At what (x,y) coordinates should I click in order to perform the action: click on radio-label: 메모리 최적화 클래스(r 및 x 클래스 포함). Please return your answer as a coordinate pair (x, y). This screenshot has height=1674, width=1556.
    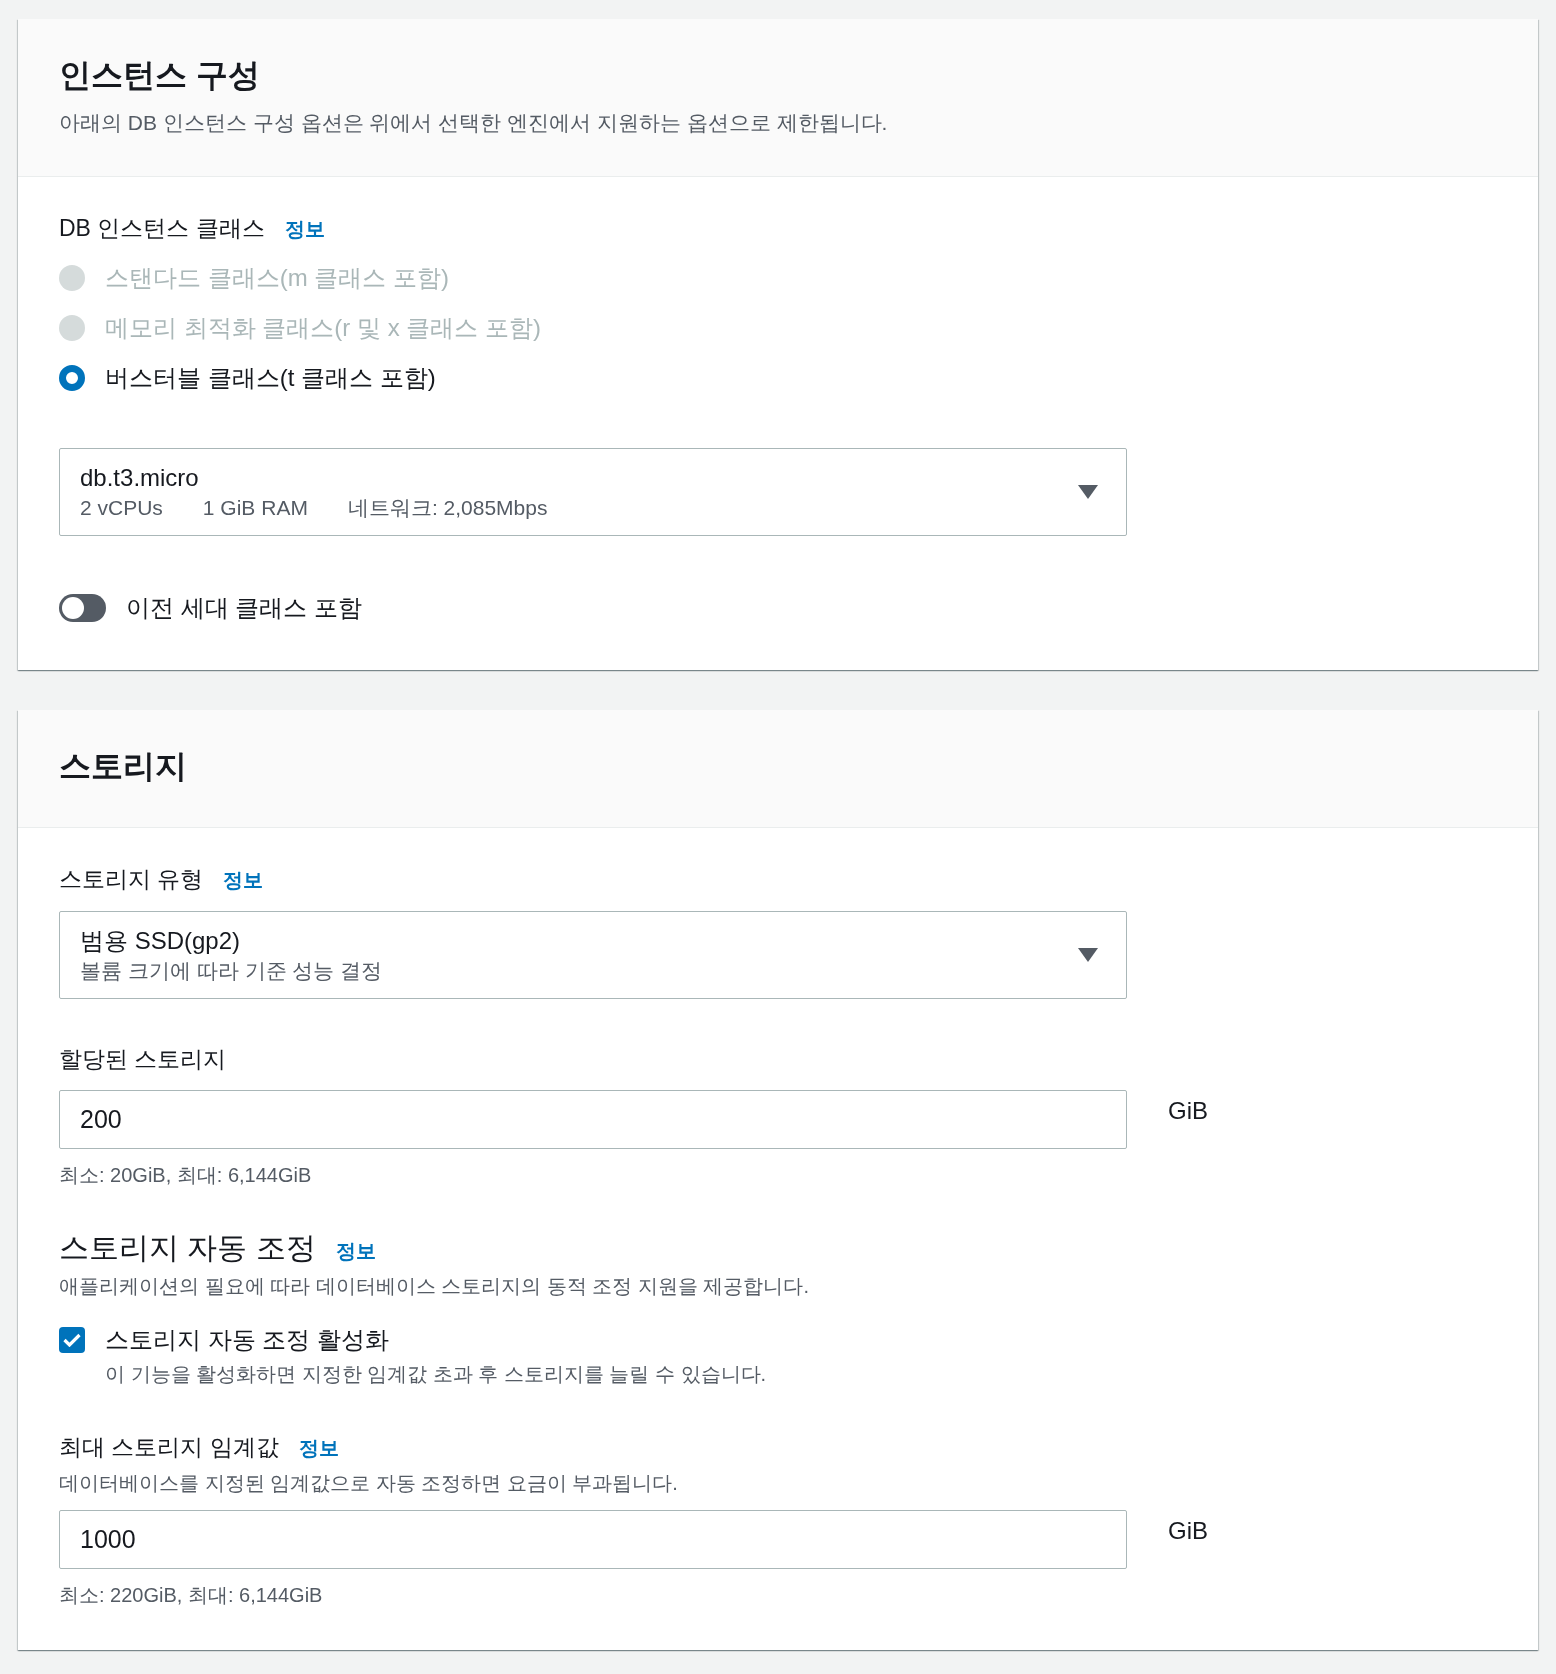
    Looking at the image, I should click on (323, 328).